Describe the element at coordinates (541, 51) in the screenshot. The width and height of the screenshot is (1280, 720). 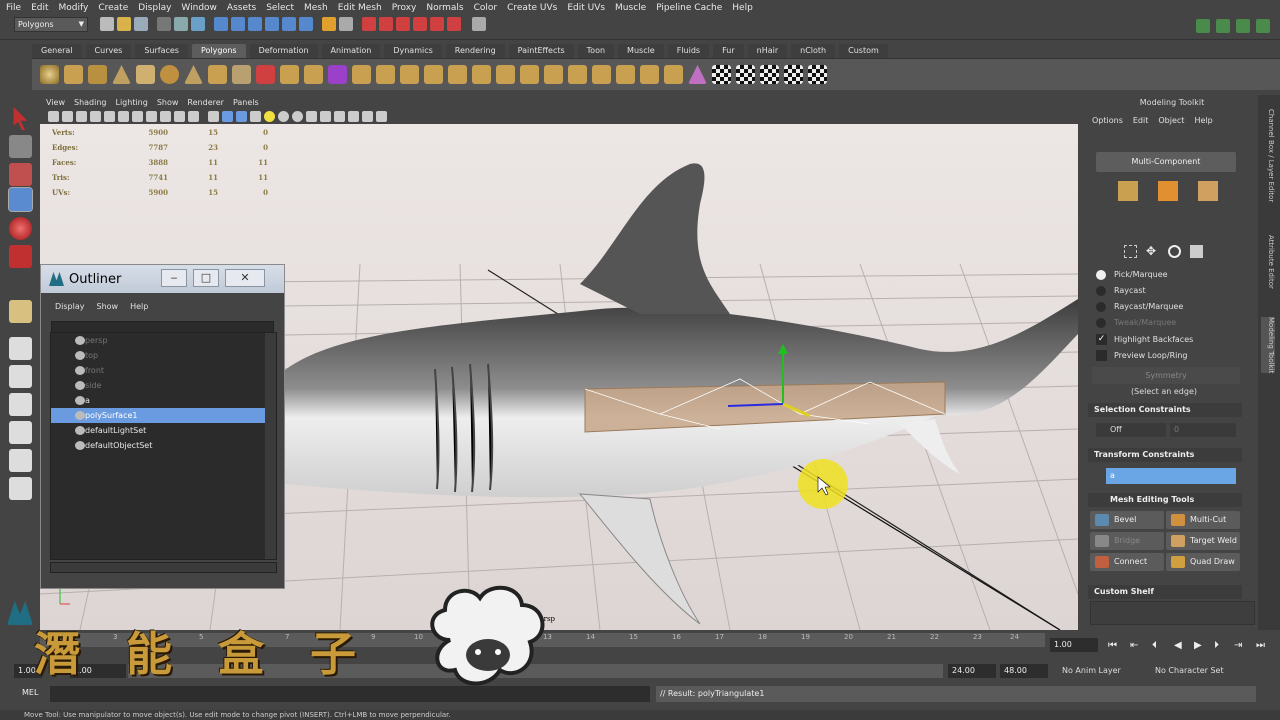
I see `shelf-tab-painteffects: PaintEffects` at that location.